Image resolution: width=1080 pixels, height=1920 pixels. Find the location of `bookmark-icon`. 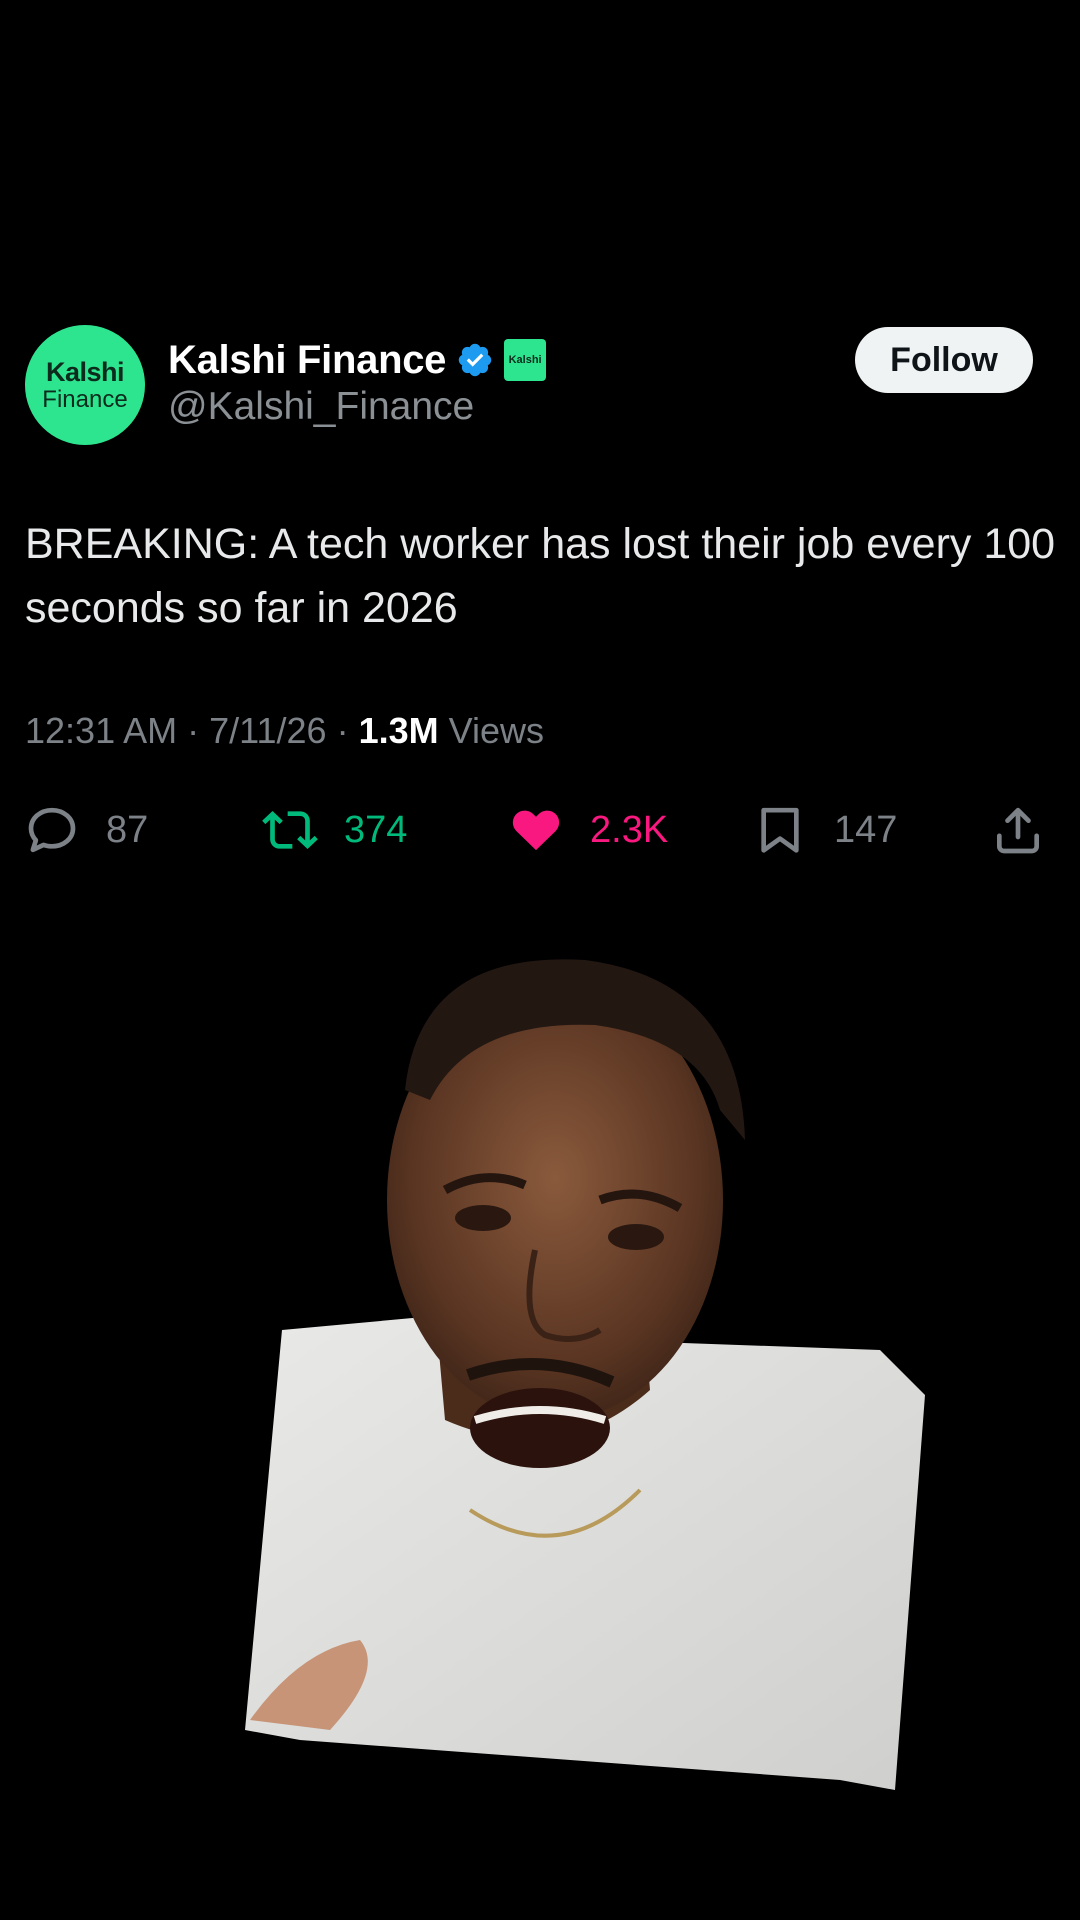

bookmark-icon is located at coordinates (780, 830).